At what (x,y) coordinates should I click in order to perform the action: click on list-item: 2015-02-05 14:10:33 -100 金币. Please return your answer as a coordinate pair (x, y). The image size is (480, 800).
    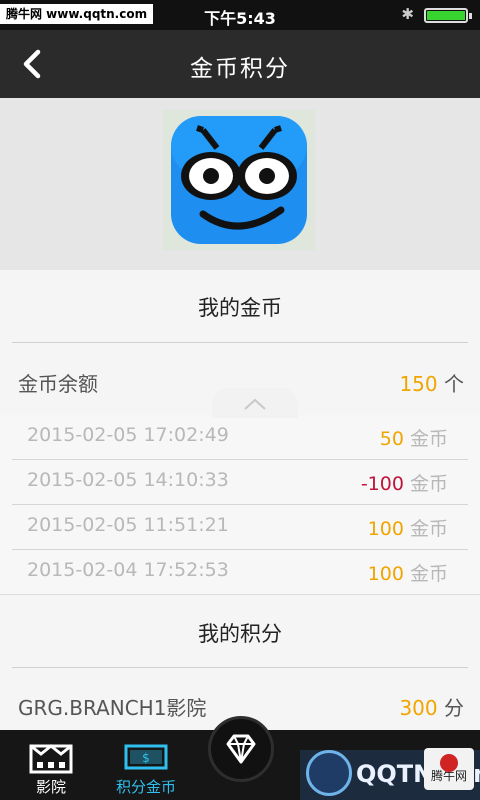
    Looking at the image, I should click on (240, 482).